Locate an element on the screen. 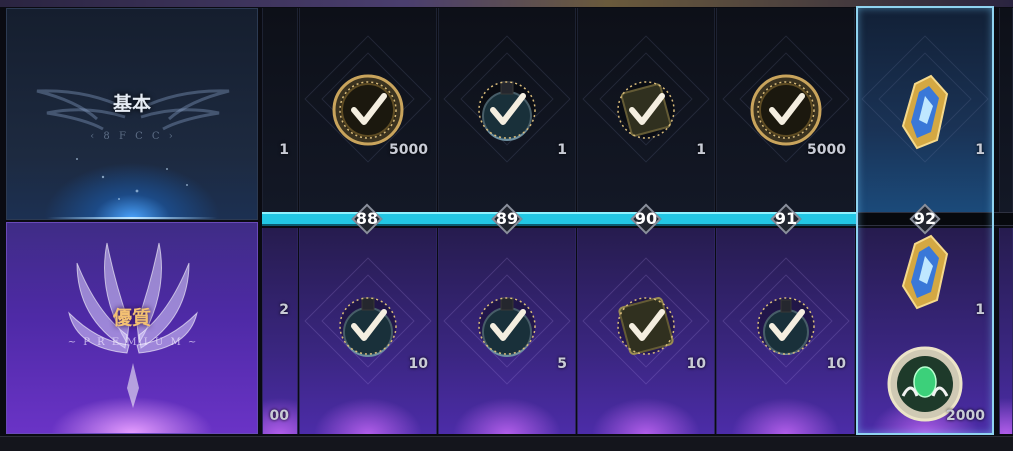 The width and height of the screenshot is (1013, 451). reward-cell-premium: 1 2000 is located at coordinates (925, 331).